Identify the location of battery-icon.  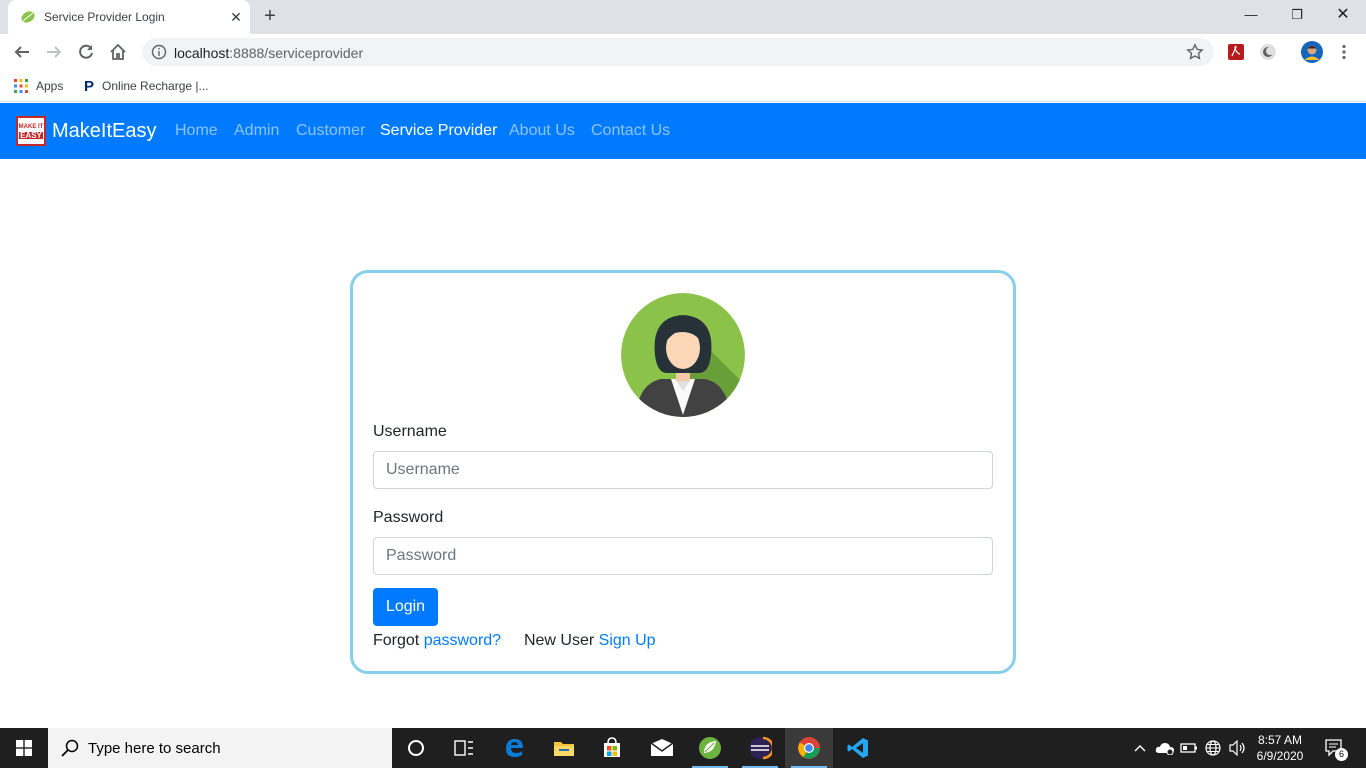
(1189, 748).